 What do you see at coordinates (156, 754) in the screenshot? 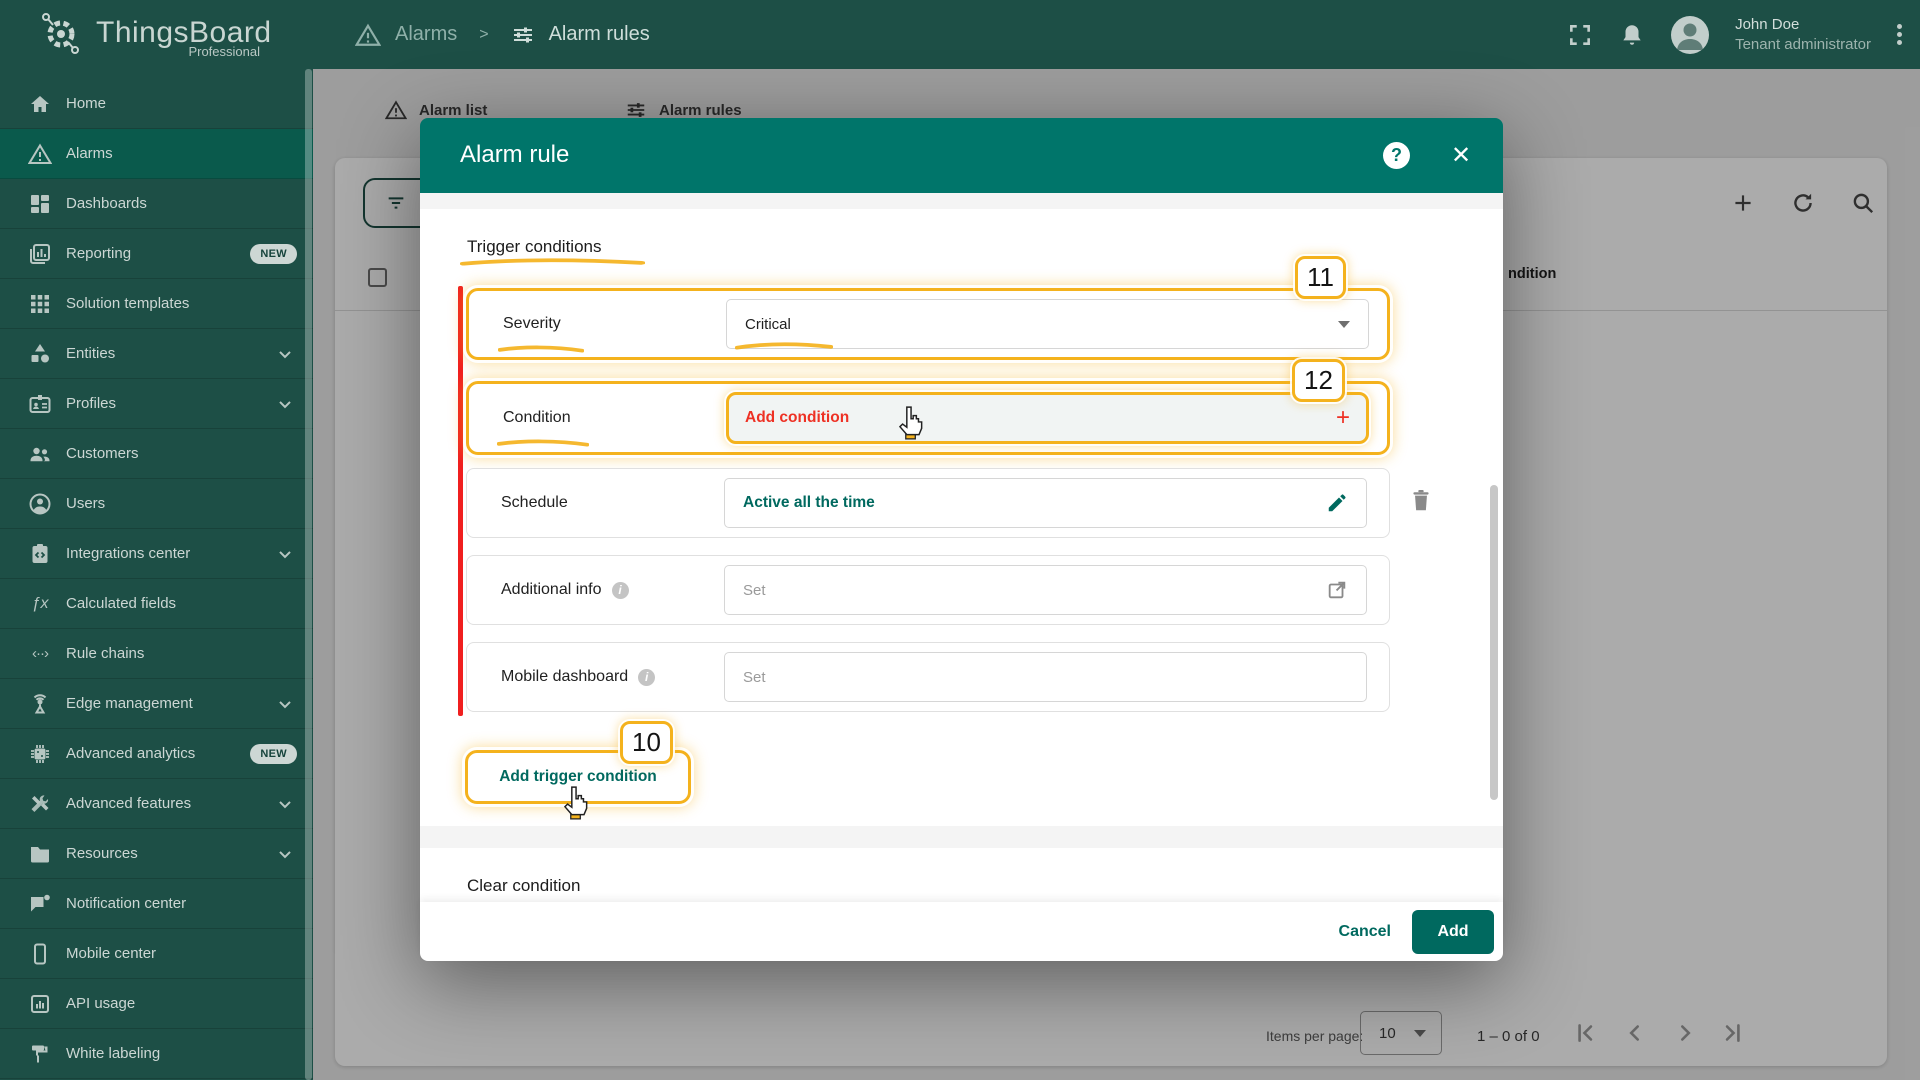
I see `sidebar-item-advanced-analytics: Advanced analytics NEW` at bounding box center [156, 754].